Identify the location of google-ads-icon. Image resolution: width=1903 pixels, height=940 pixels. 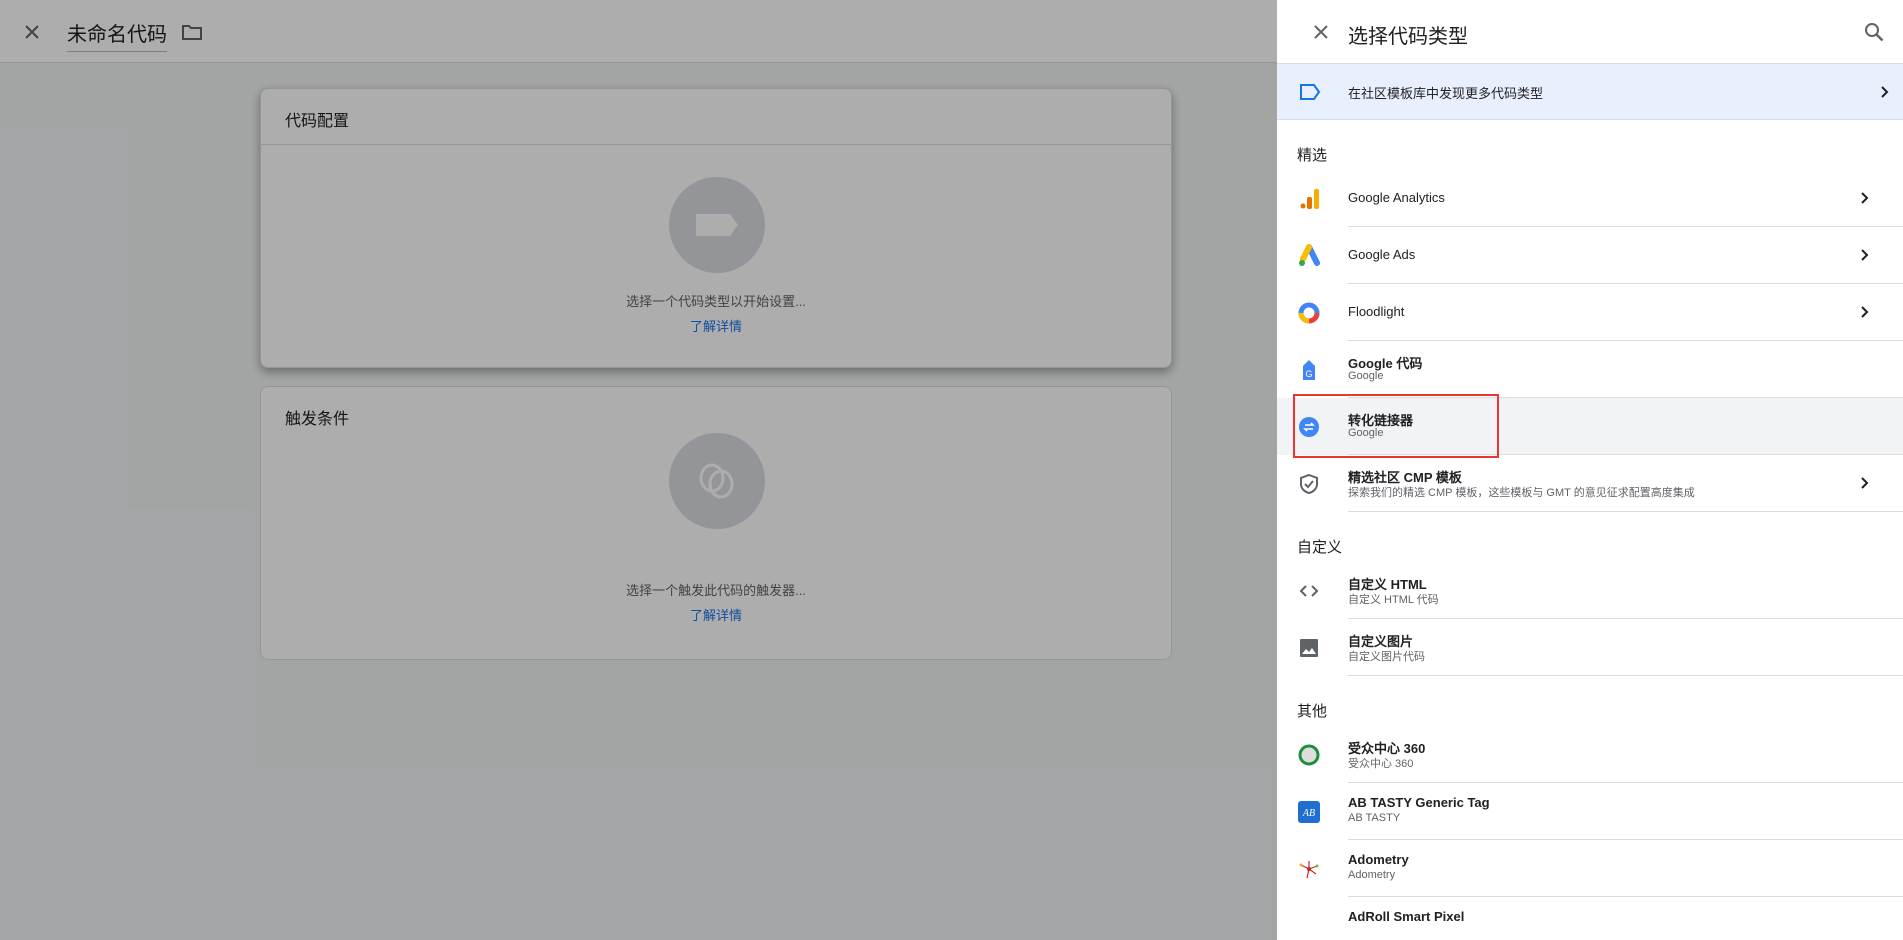
(1309, 254).